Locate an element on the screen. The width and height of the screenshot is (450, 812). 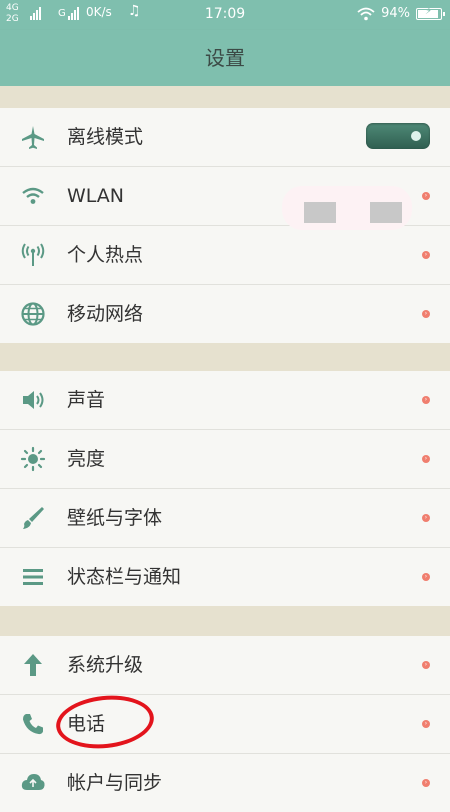
page-title: 设置 is located at coordinates (225, 58).